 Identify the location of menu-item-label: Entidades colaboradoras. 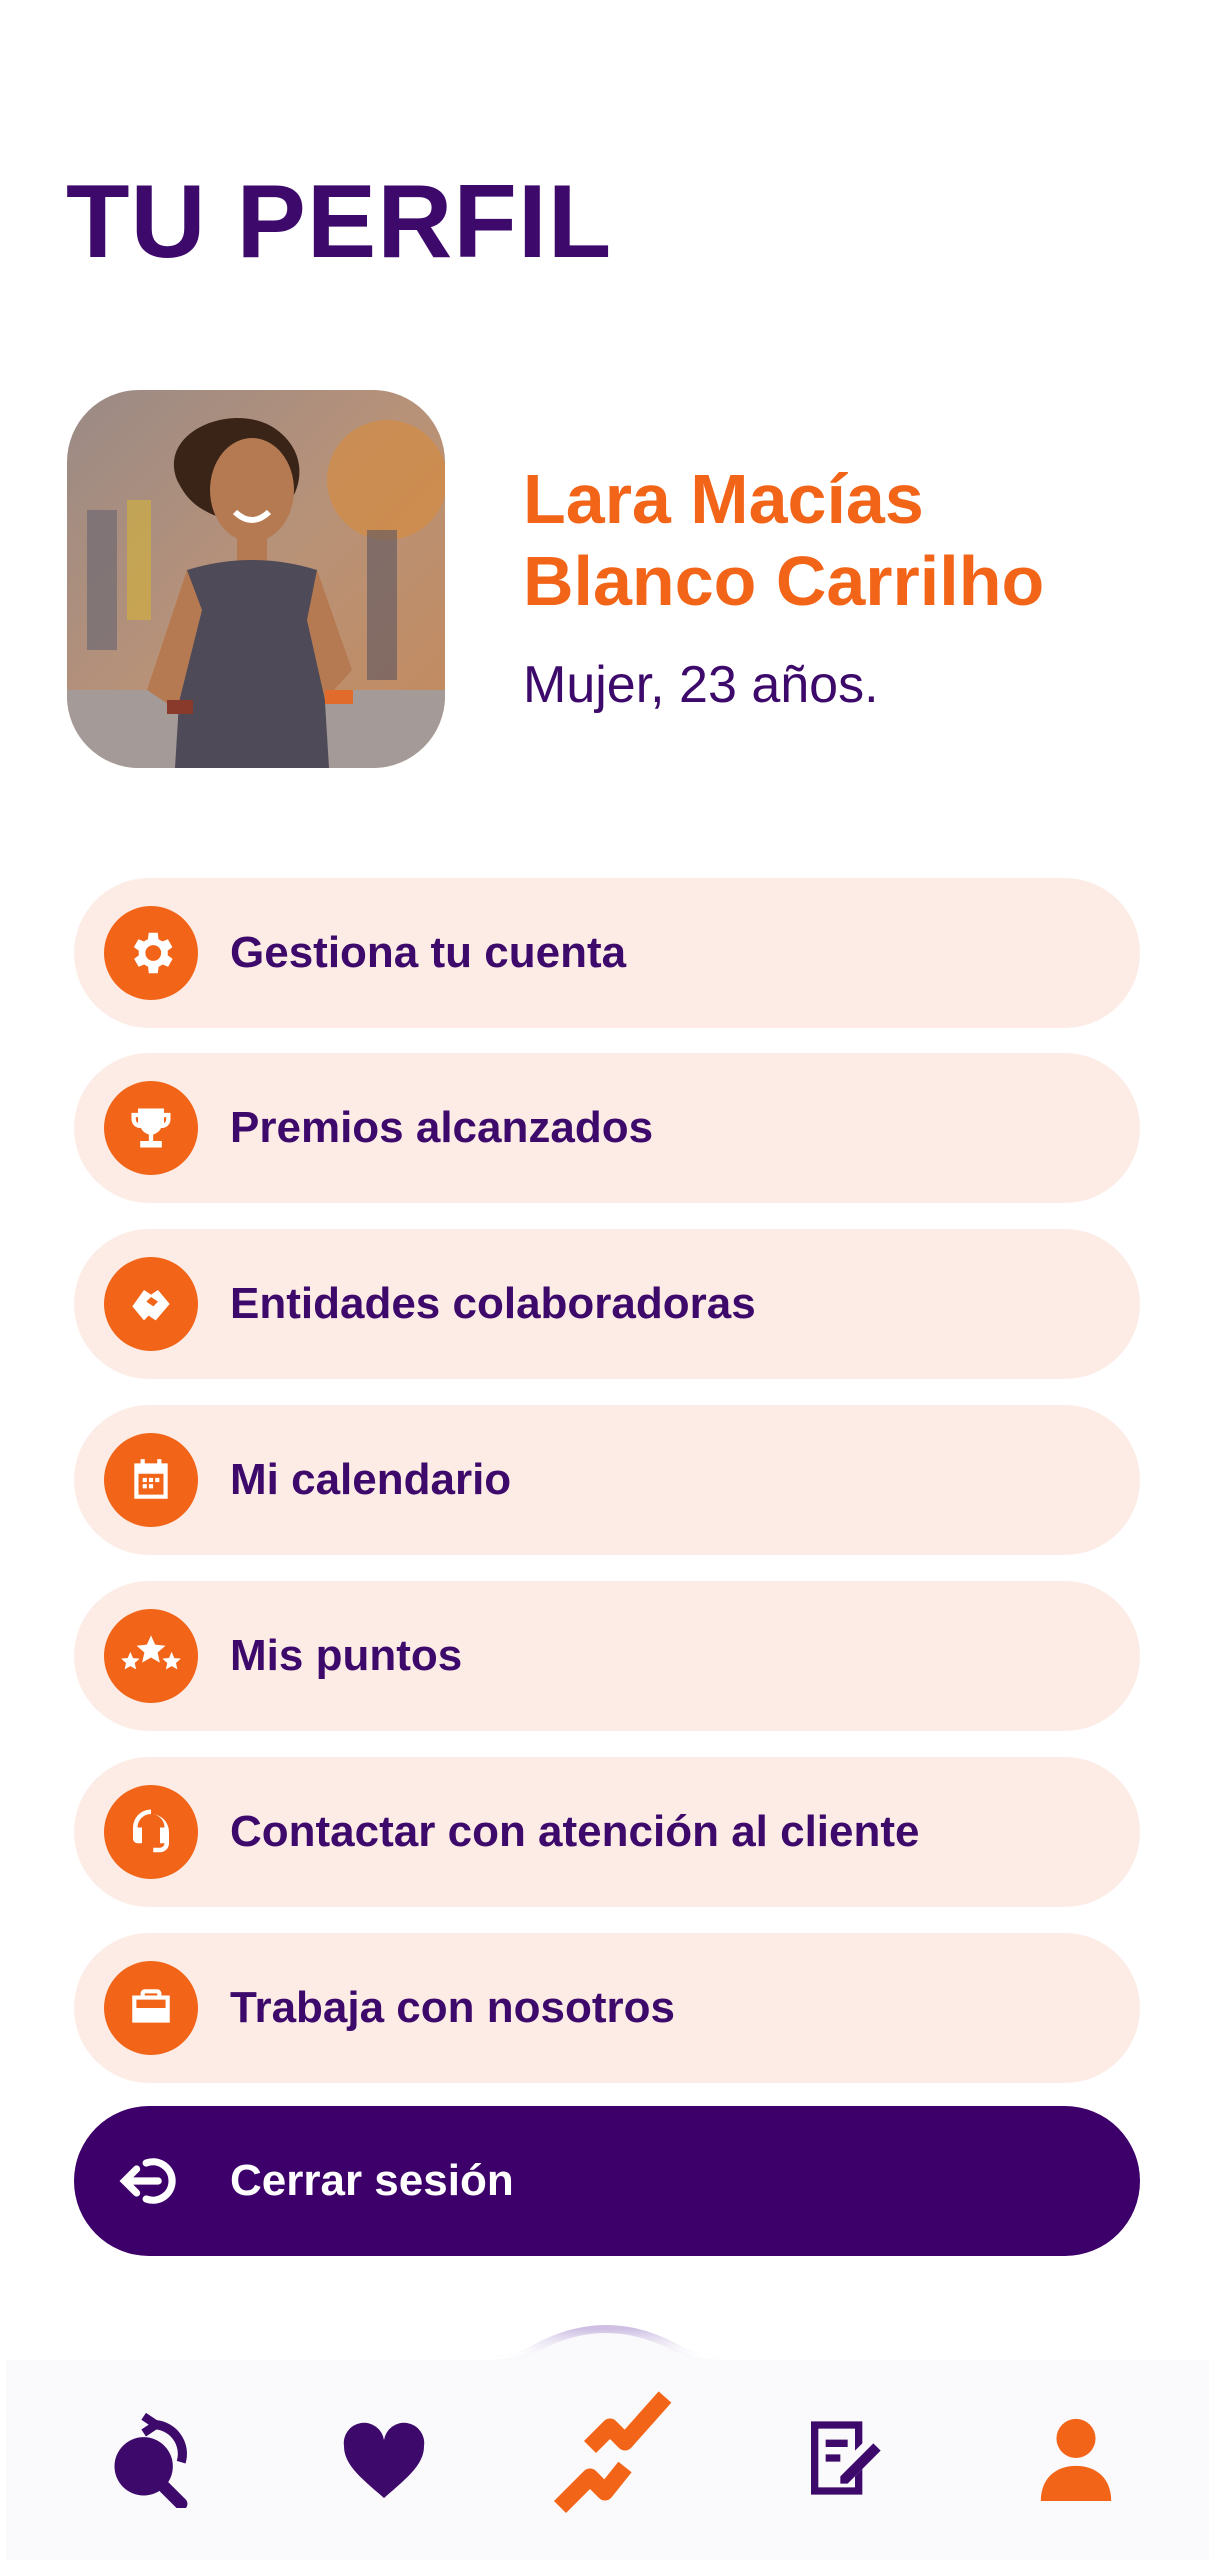
(493, 1303).